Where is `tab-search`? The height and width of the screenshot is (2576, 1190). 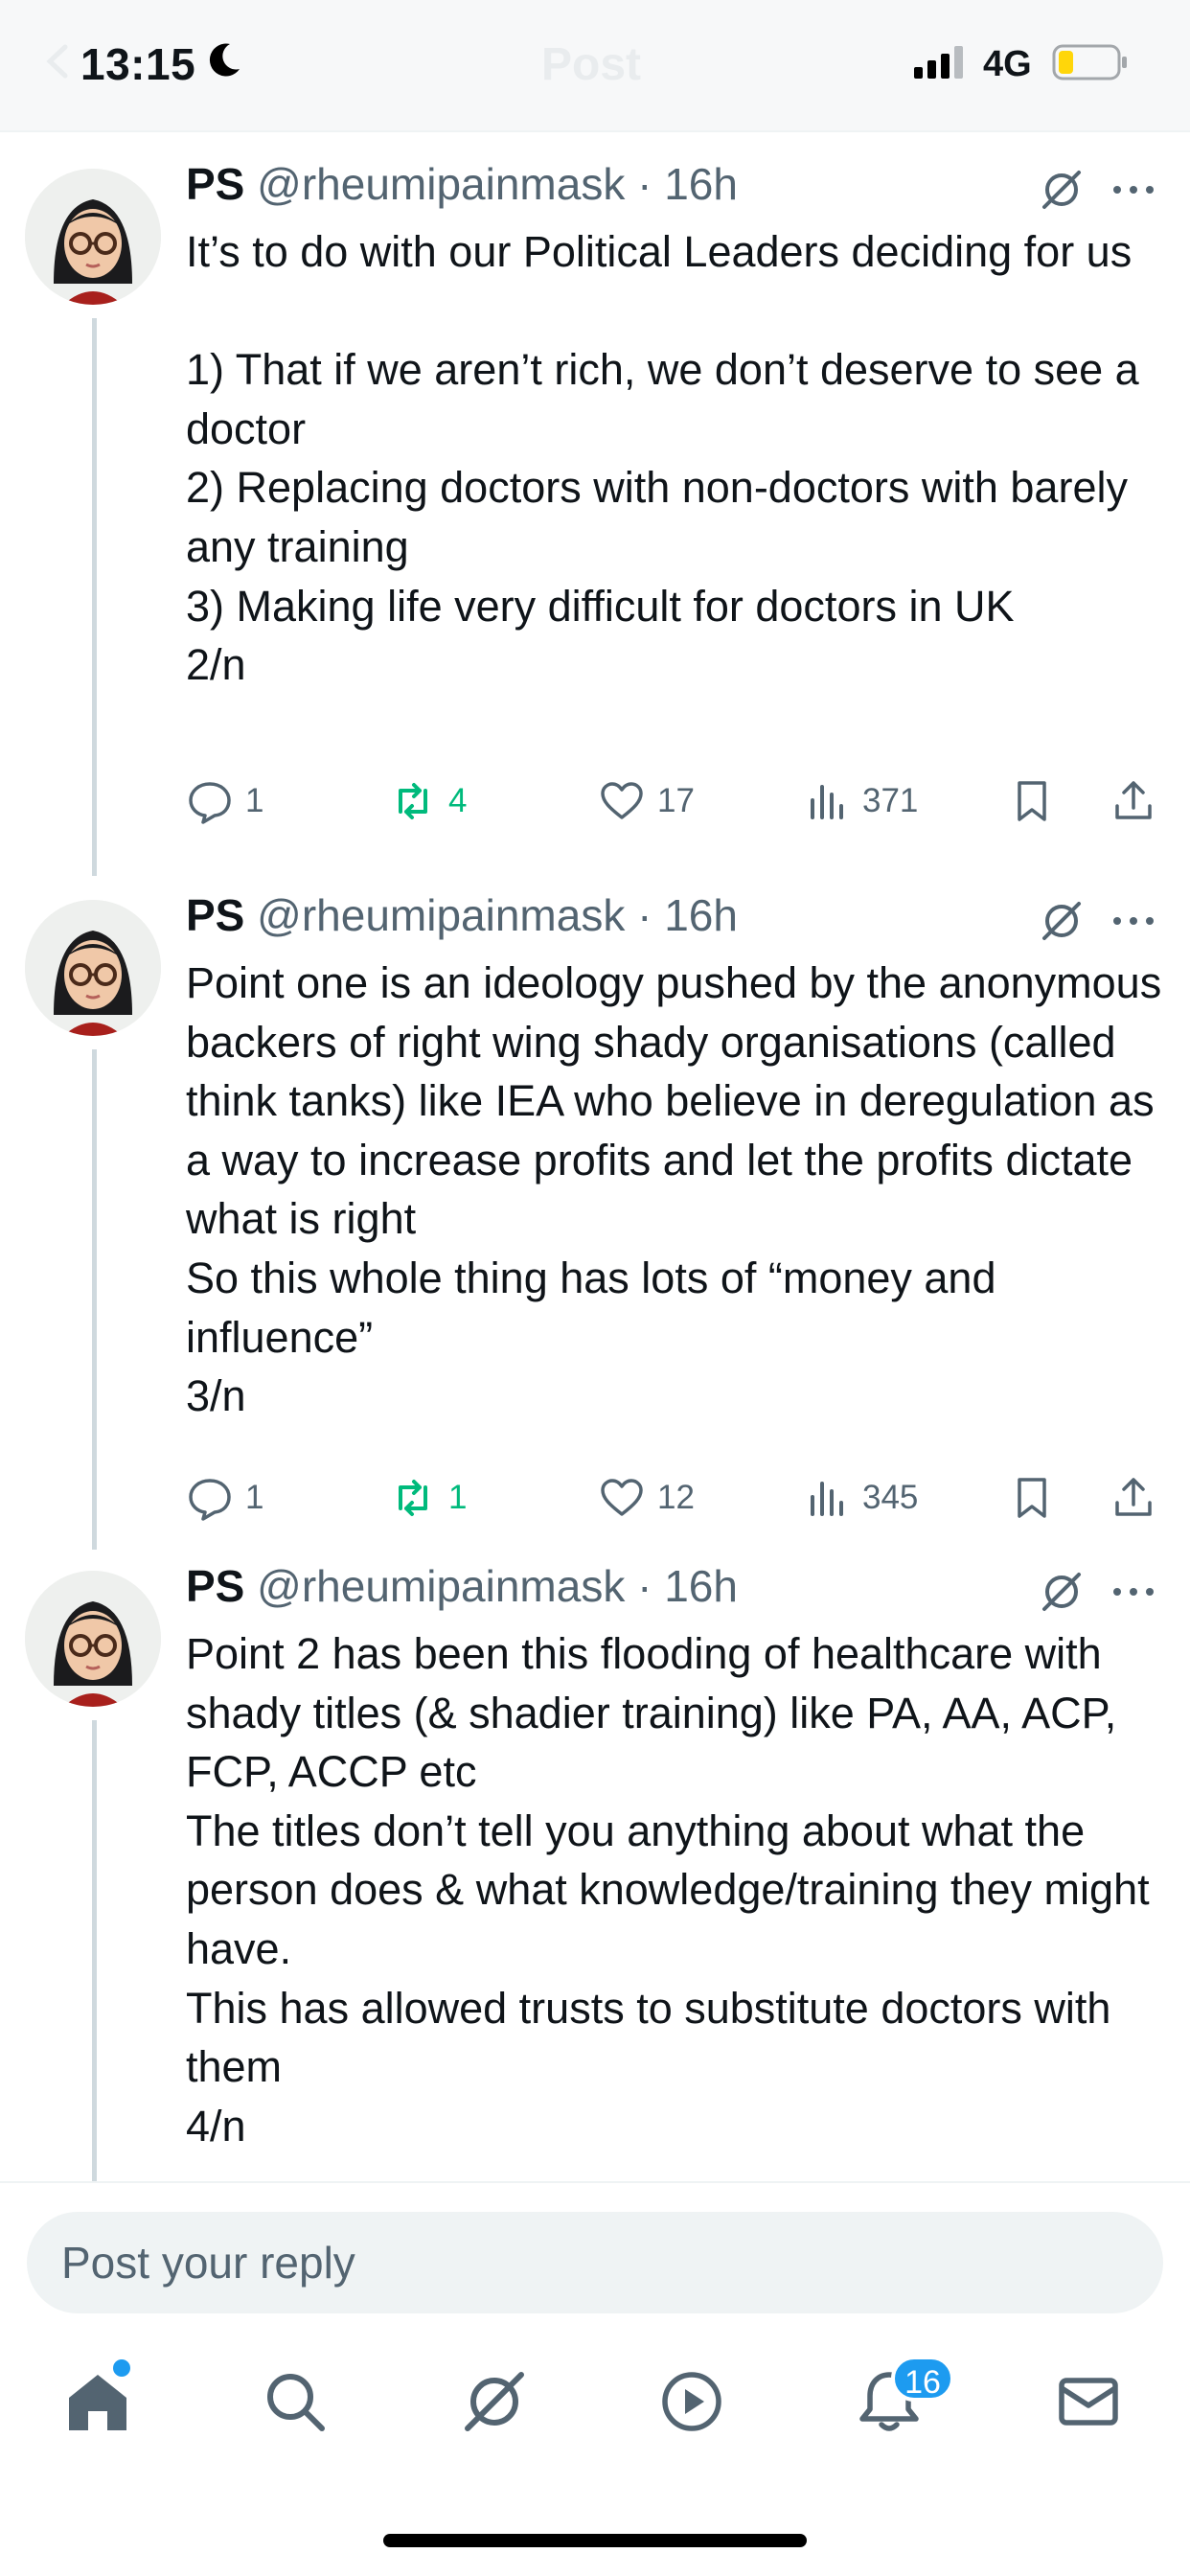 tab-search is located at coordinates (295, 2401).